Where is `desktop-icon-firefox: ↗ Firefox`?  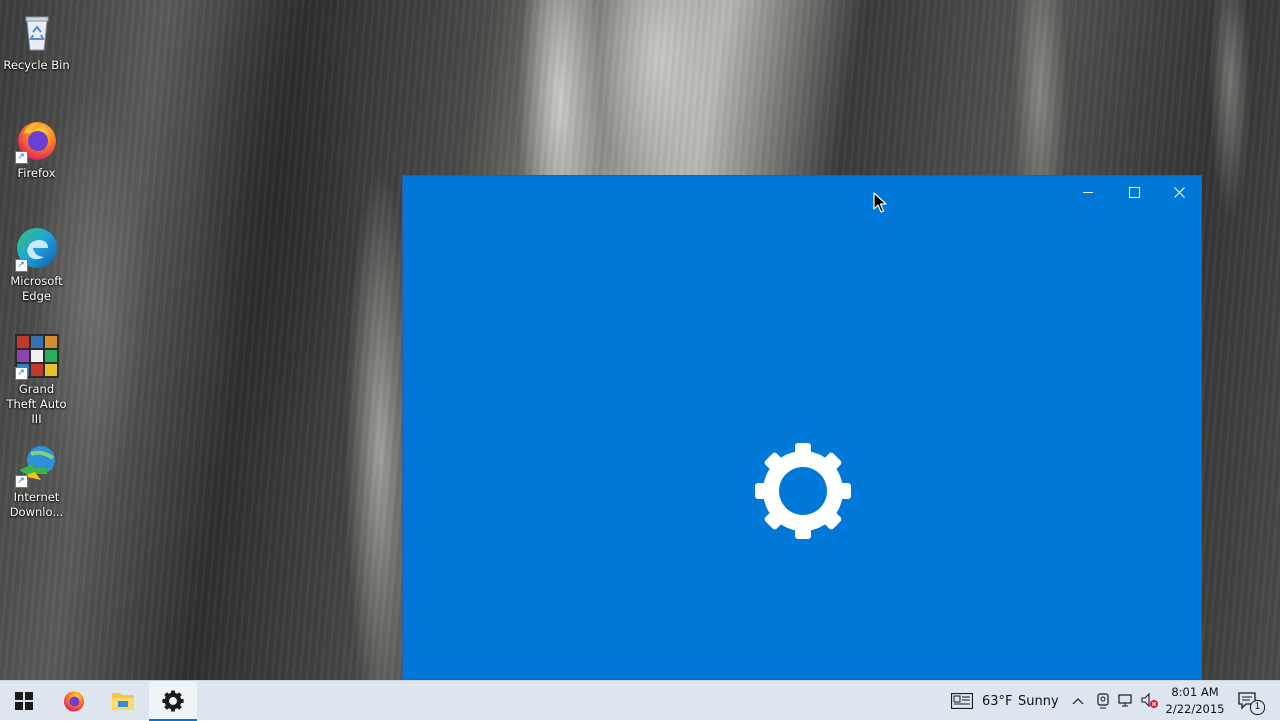
desktop-icon-firefox: ↗ Firefox is located at coordinates (36, 148).